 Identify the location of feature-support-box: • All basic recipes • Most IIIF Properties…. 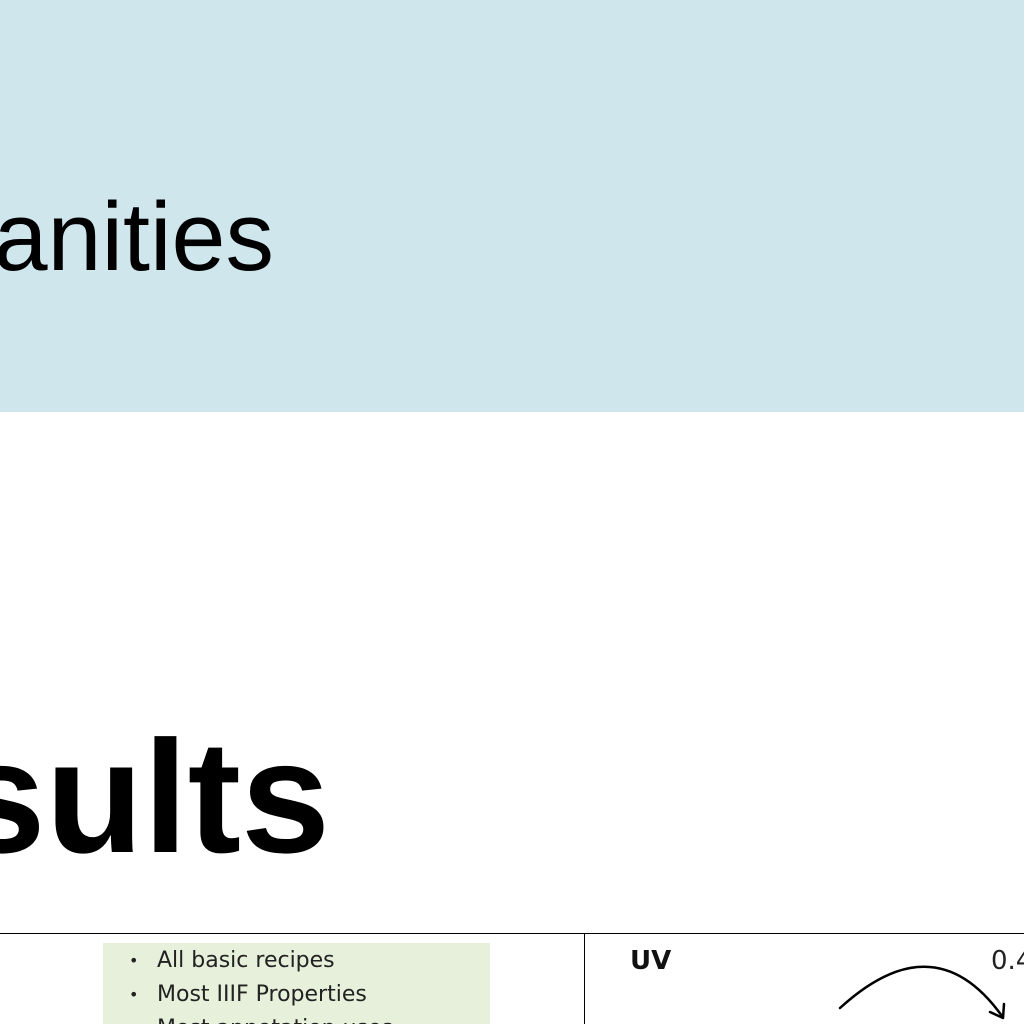
(296, 983).